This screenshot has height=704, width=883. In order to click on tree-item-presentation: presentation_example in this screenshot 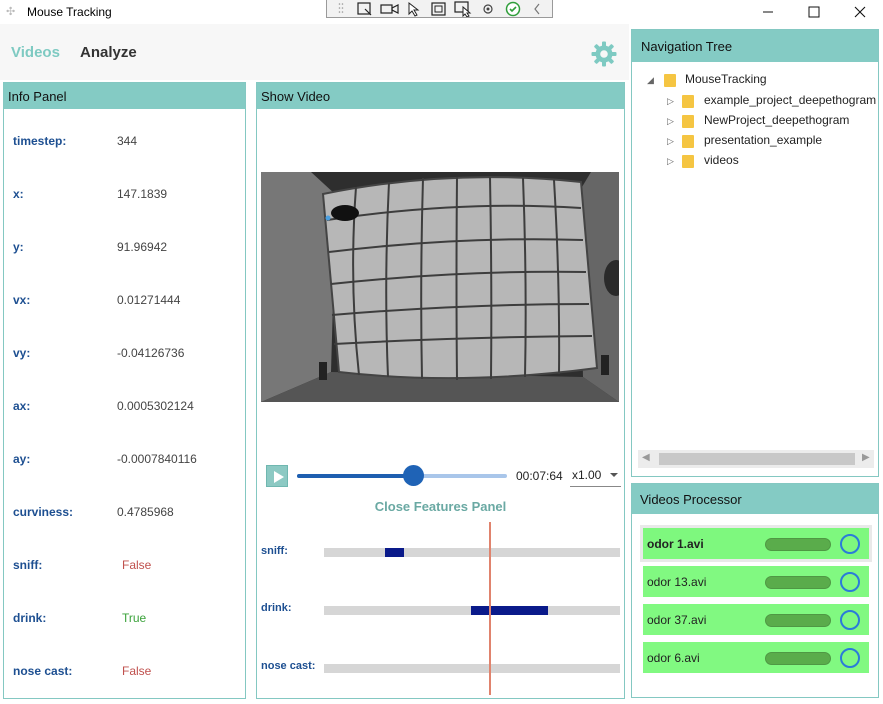, I will do `click(763, 140)`.